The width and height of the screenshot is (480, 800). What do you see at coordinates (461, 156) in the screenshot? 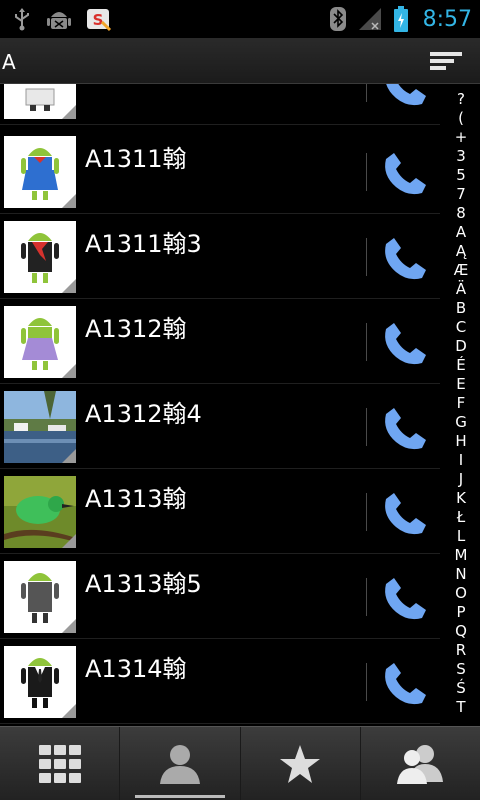
I see `alphabet-index-letter: 3` at bounding box center [461, 156].